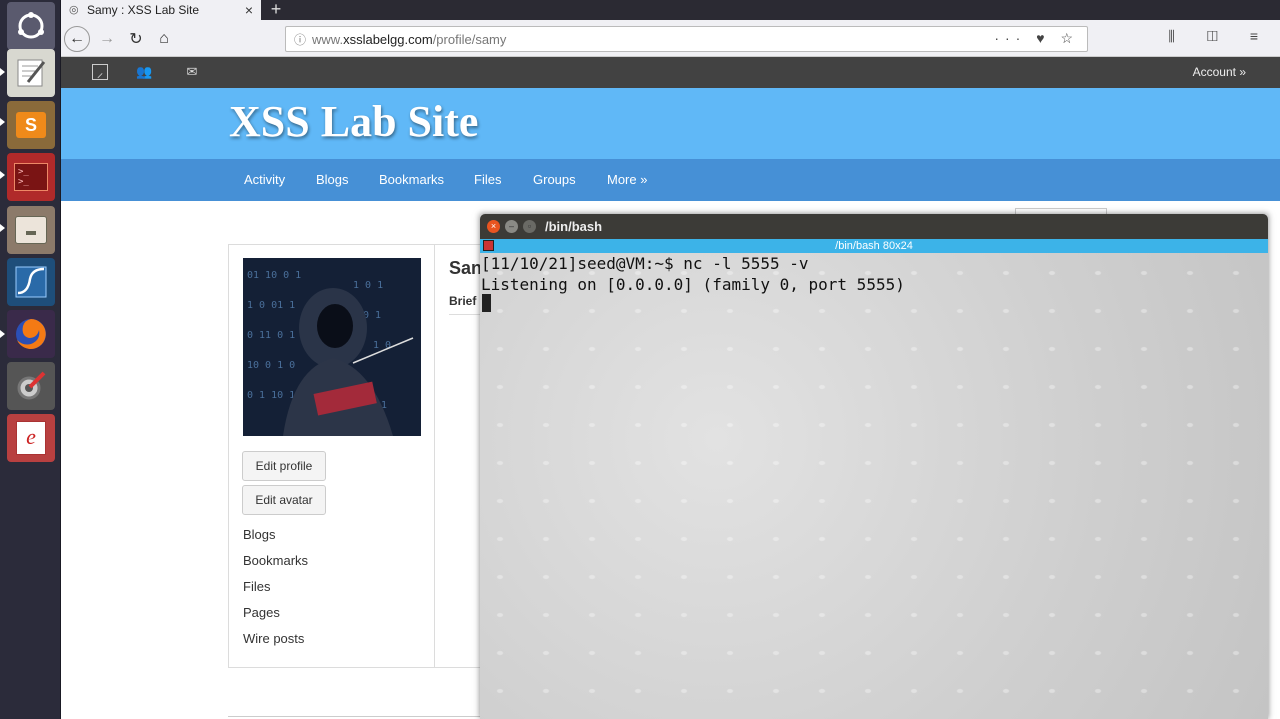  What do you see at coordinates (31, 386) in the screenshot?
I see `system-settings-icon` at bounding box center [31, 386].